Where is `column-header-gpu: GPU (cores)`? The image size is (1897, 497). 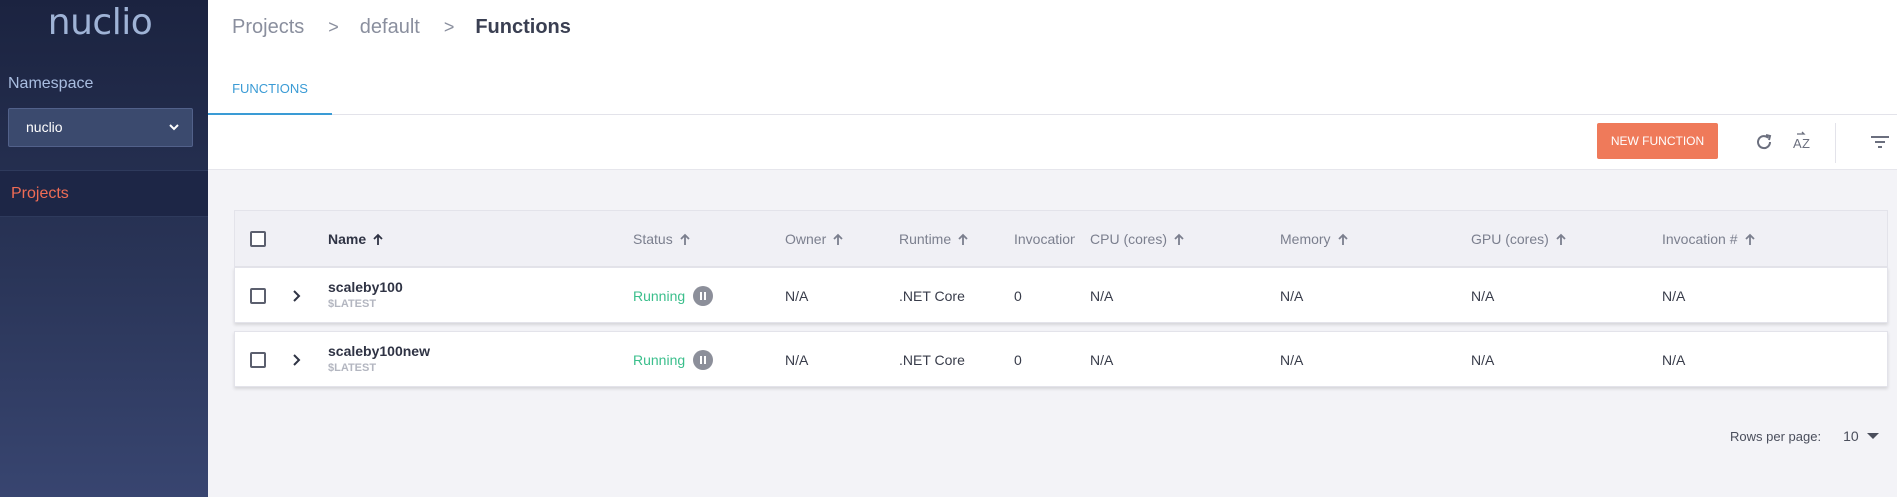 column-header-gpu: GPU (cores) is located at coordinates (1519, 239).